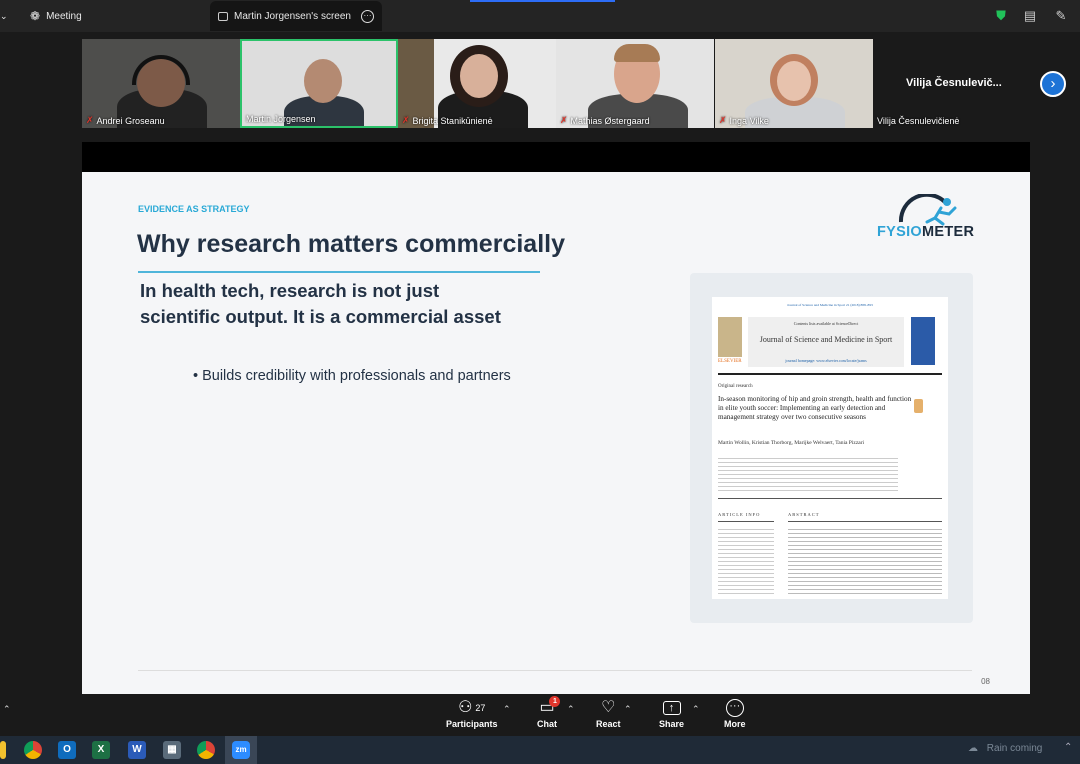 The height and width of the screenshot is (764, 1080). What do you see at coordinates (730, 361) in the screenshot?
I see `publisher-name: ELSEVIER` at bounding box center [730, 361].